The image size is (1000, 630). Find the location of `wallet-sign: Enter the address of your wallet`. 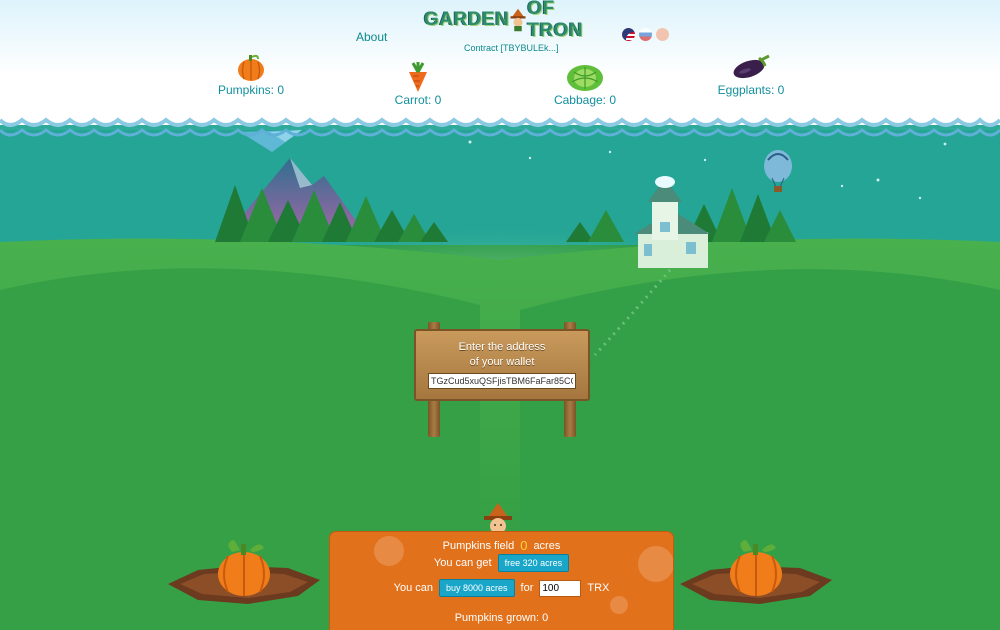

wallet-sign: Enter the address of your wallet is located at coordinates (502, 379).